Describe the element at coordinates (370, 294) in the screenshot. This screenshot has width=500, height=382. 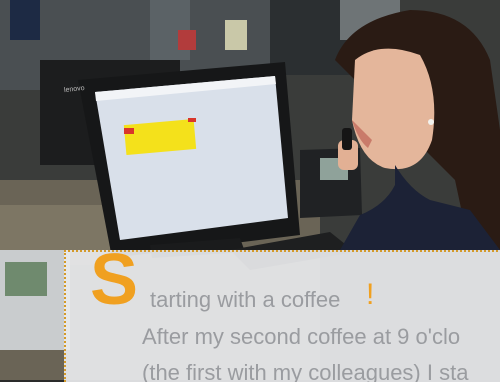
I see `exclamation-mark: !` at that location.